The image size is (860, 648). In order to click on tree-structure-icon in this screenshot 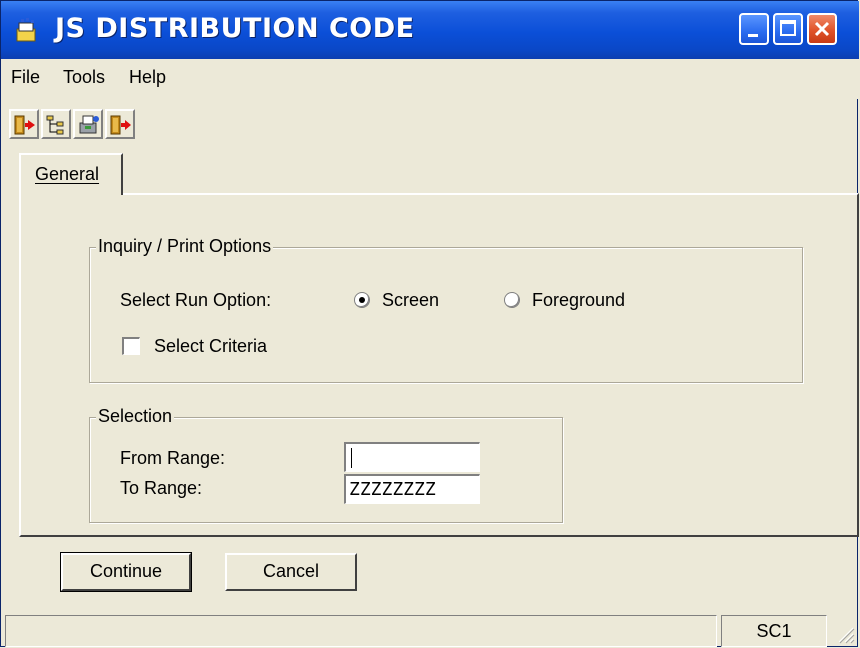, I will do `click(55, 125)`.